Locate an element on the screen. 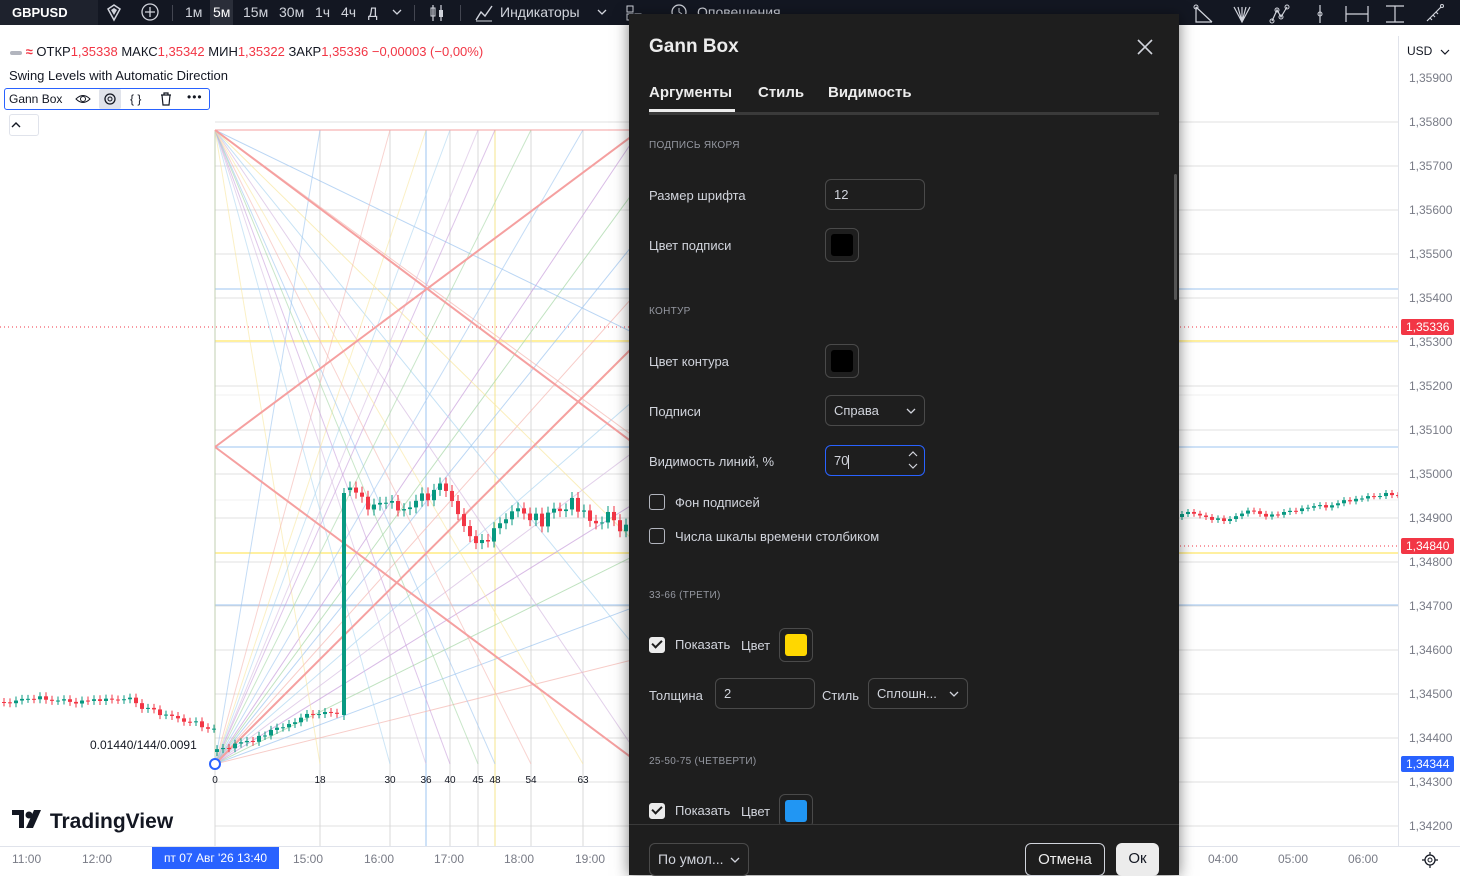 The image size is (1460, 876). currency-dropdown-icon is located at coordinates (1445, 52).